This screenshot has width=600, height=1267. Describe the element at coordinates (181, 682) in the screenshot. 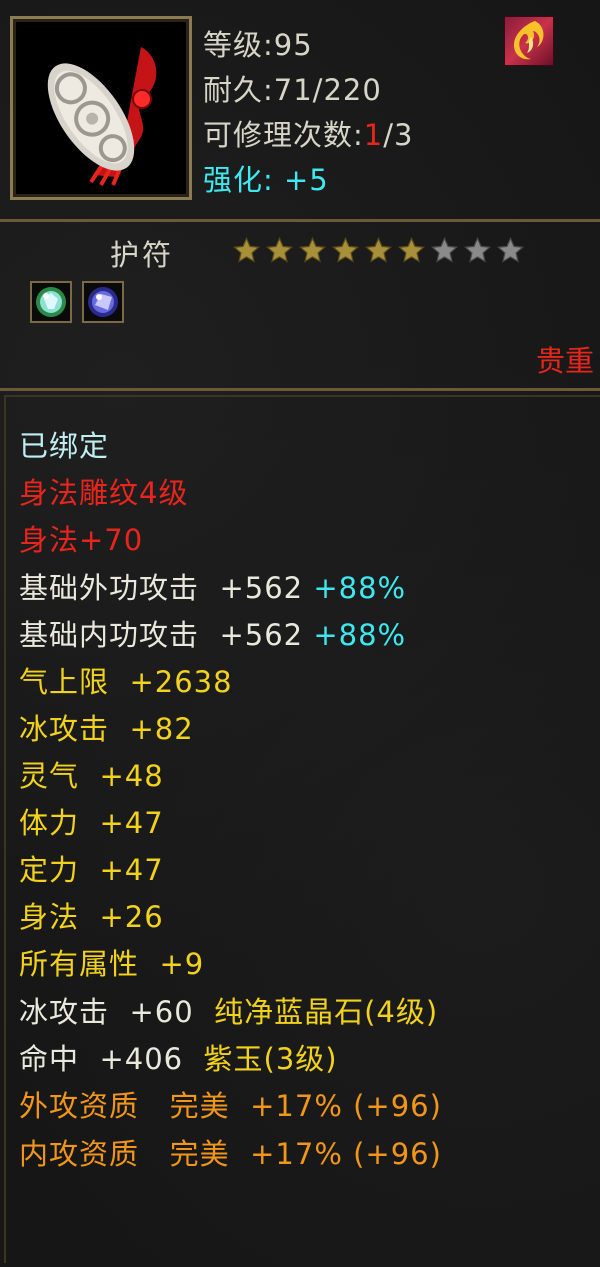

I see `attr-value: +2638` at that location.